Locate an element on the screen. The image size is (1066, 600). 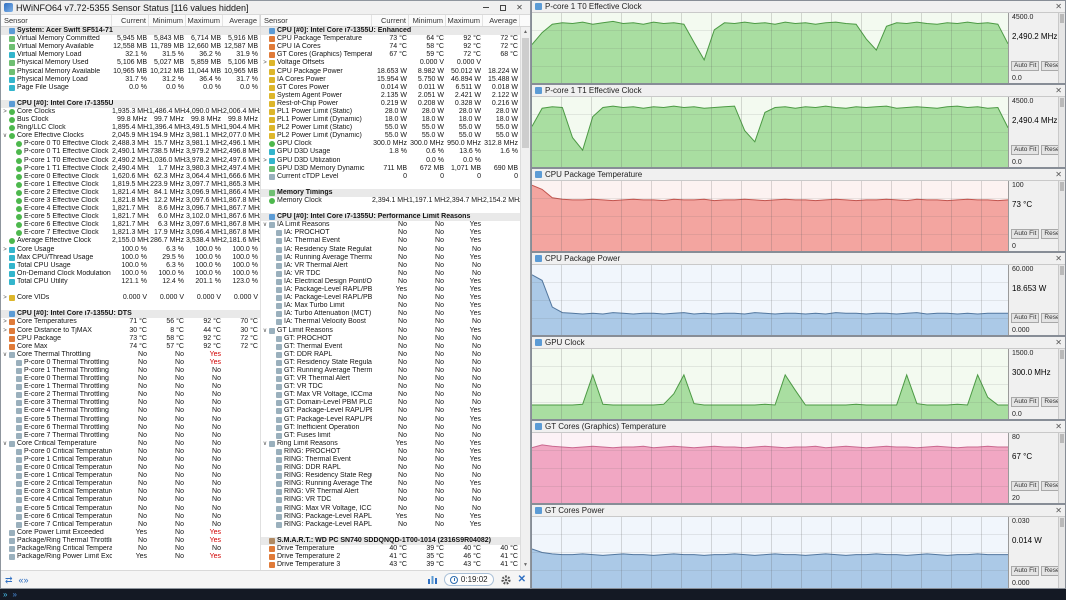
sensor-row: > GPU D3D Utilization 0.0 % 0.0 % is located at coordinates (390, 161).